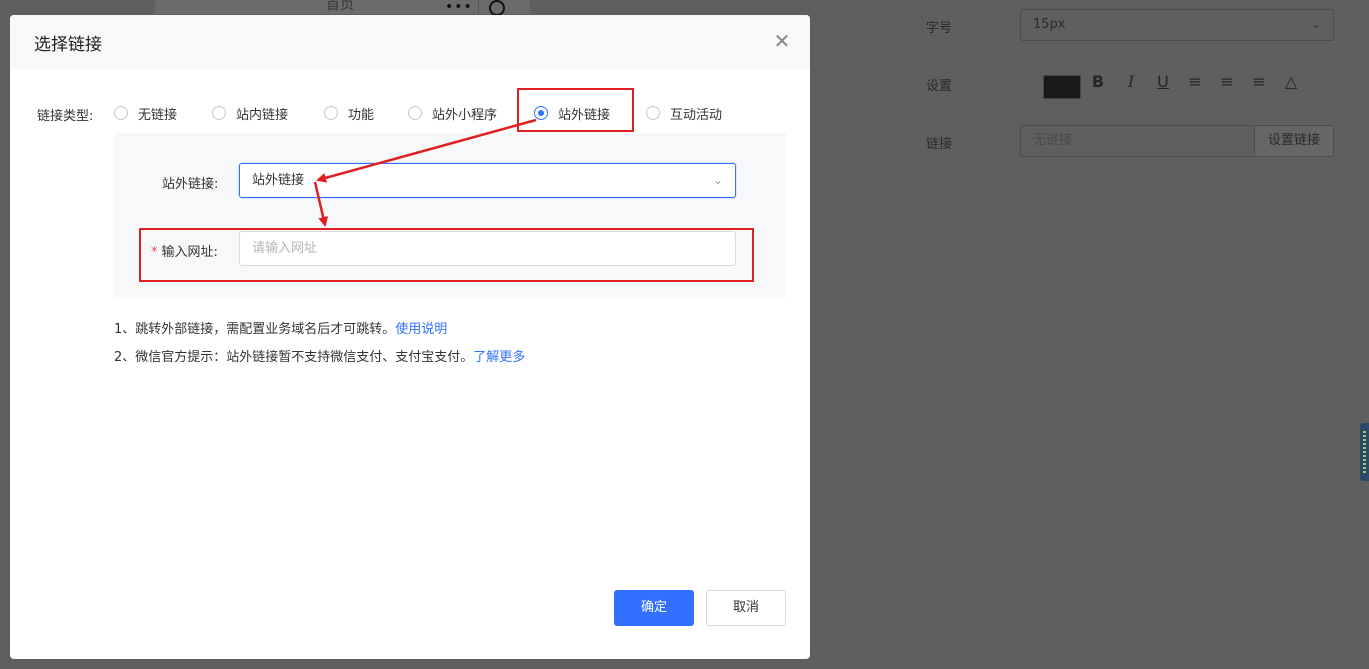 Image resolution: width=1369 pixels, height=669 pixels. I want to click on preview-page-title: 首页, so click(340, 6).